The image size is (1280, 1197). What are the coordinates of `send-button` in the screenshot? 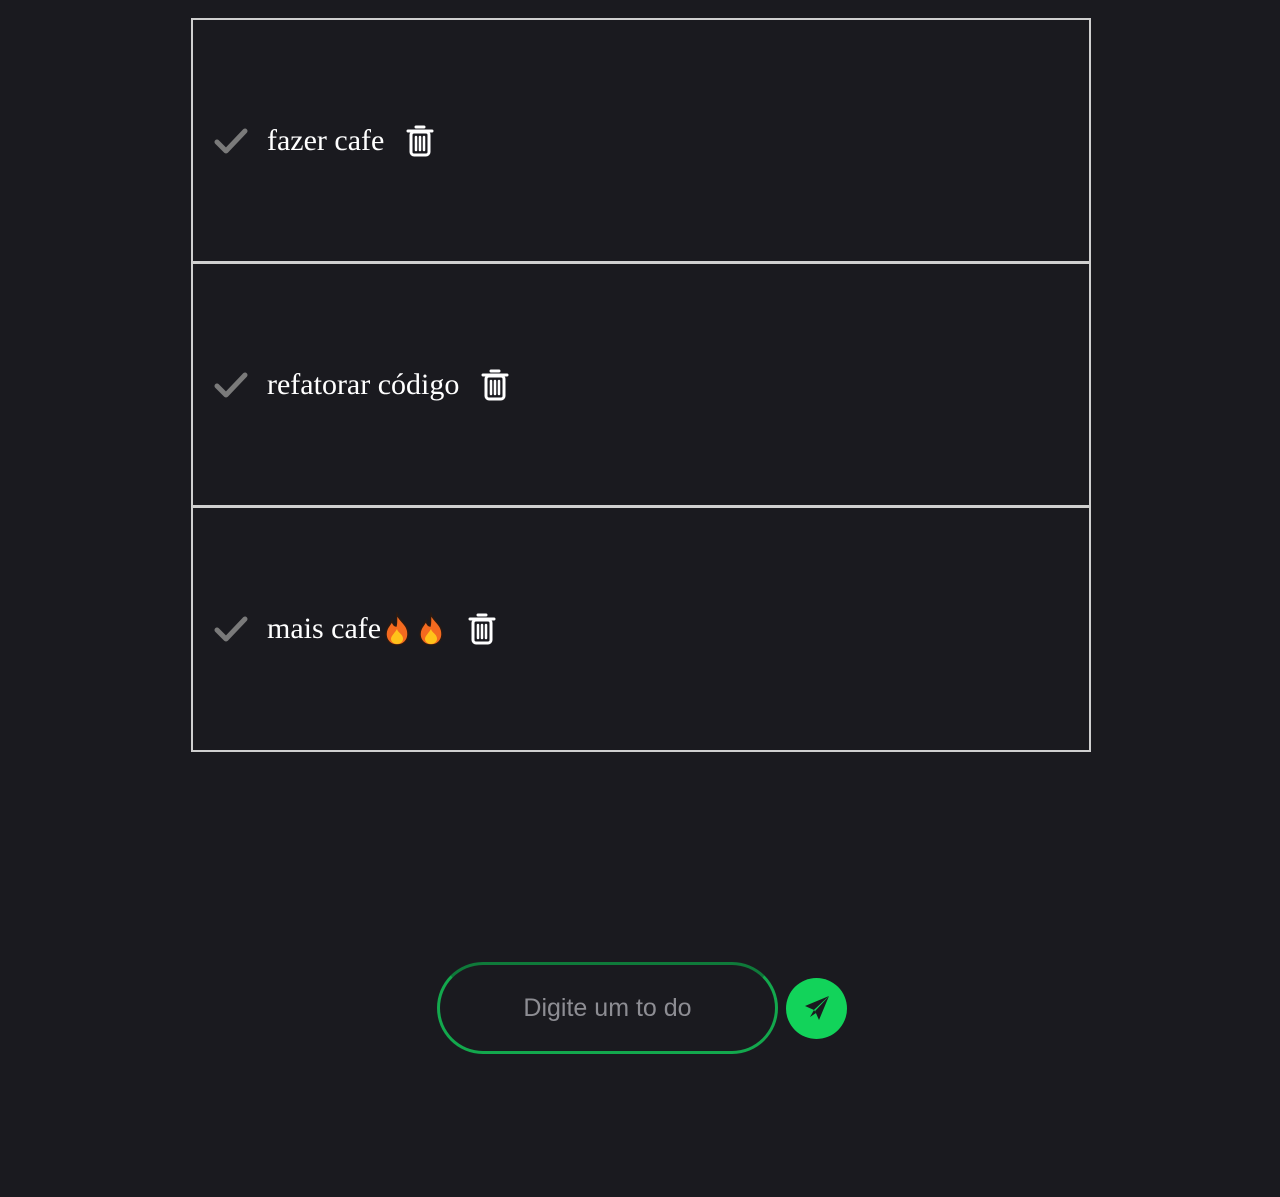 It's located at (816, 1008).